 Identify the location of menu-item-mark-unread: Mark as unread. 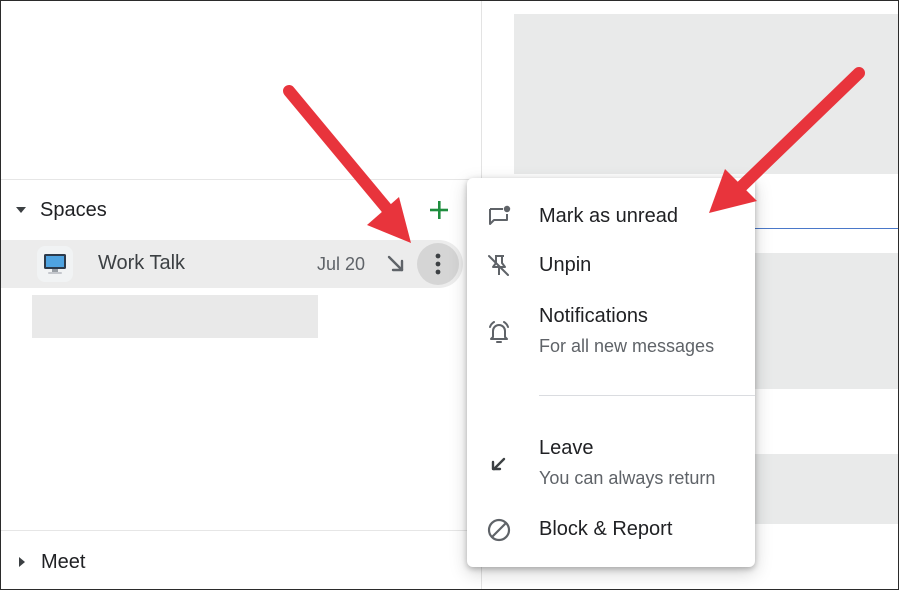
(611, 217).